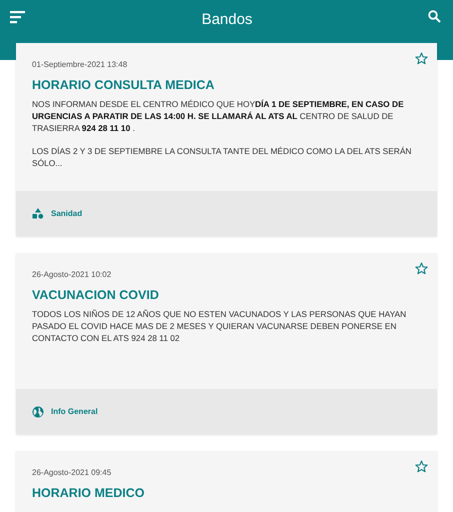 The width and height of the screenshot is (453, 512). Describe the element at coordinates (96, 295) in the screenshot. I see `post-title: VACUNACION COVID` at that location.